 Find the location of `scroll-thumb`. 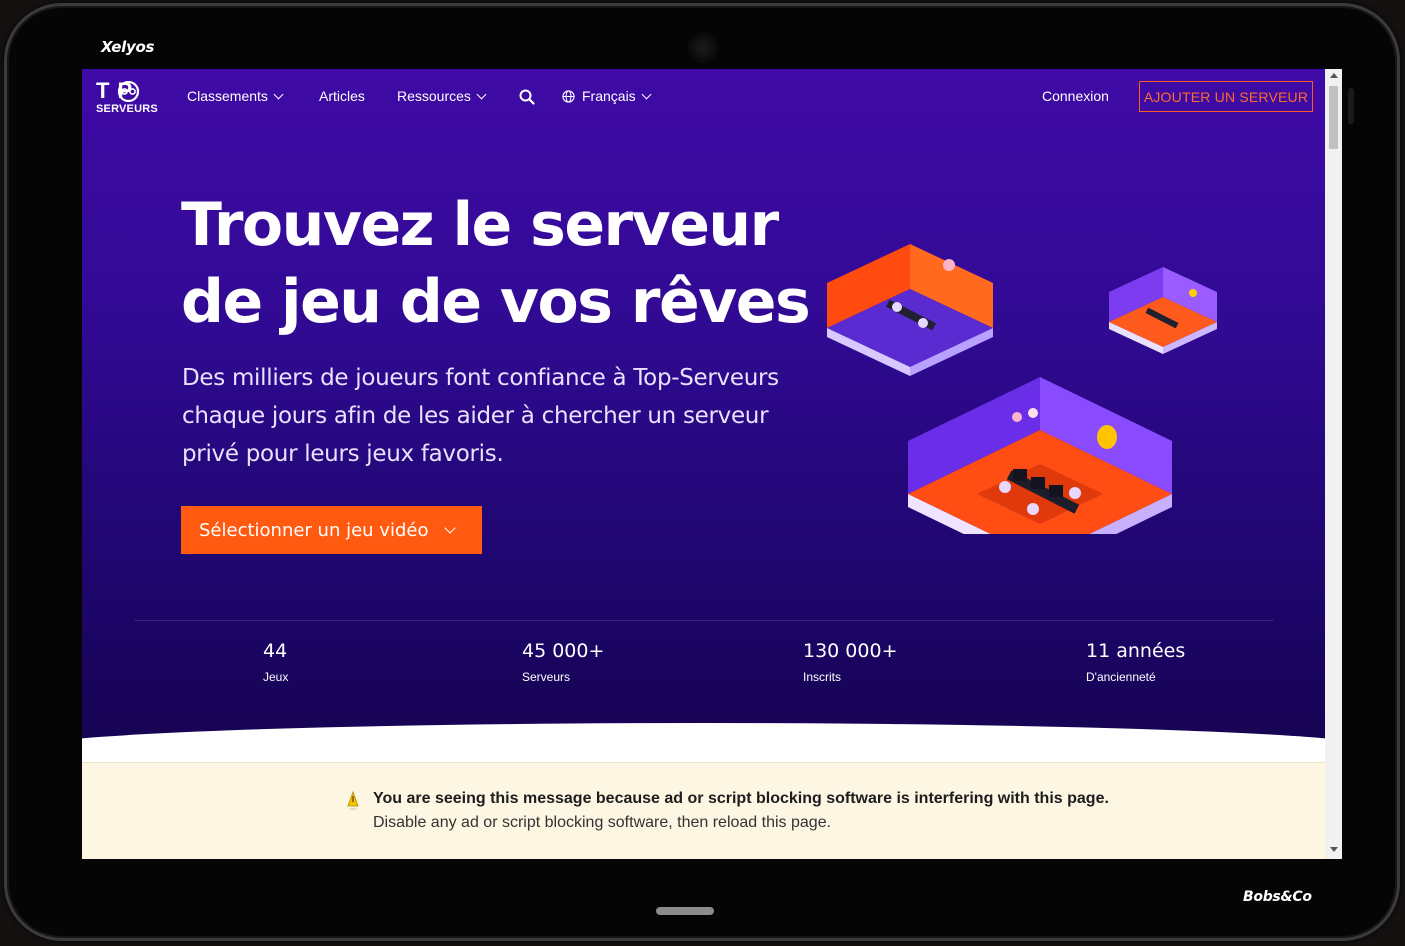

scroll-thumb is located at coordinates (1333, 117).